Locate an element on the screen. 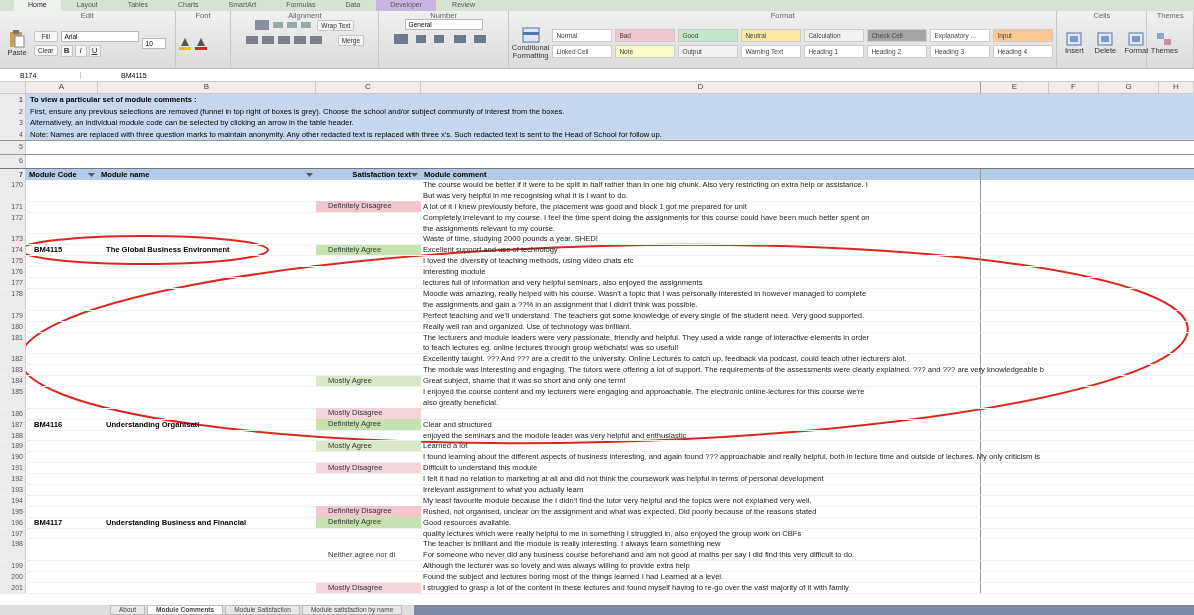  text-style-toggle: I is located at coordinates (80, 50).